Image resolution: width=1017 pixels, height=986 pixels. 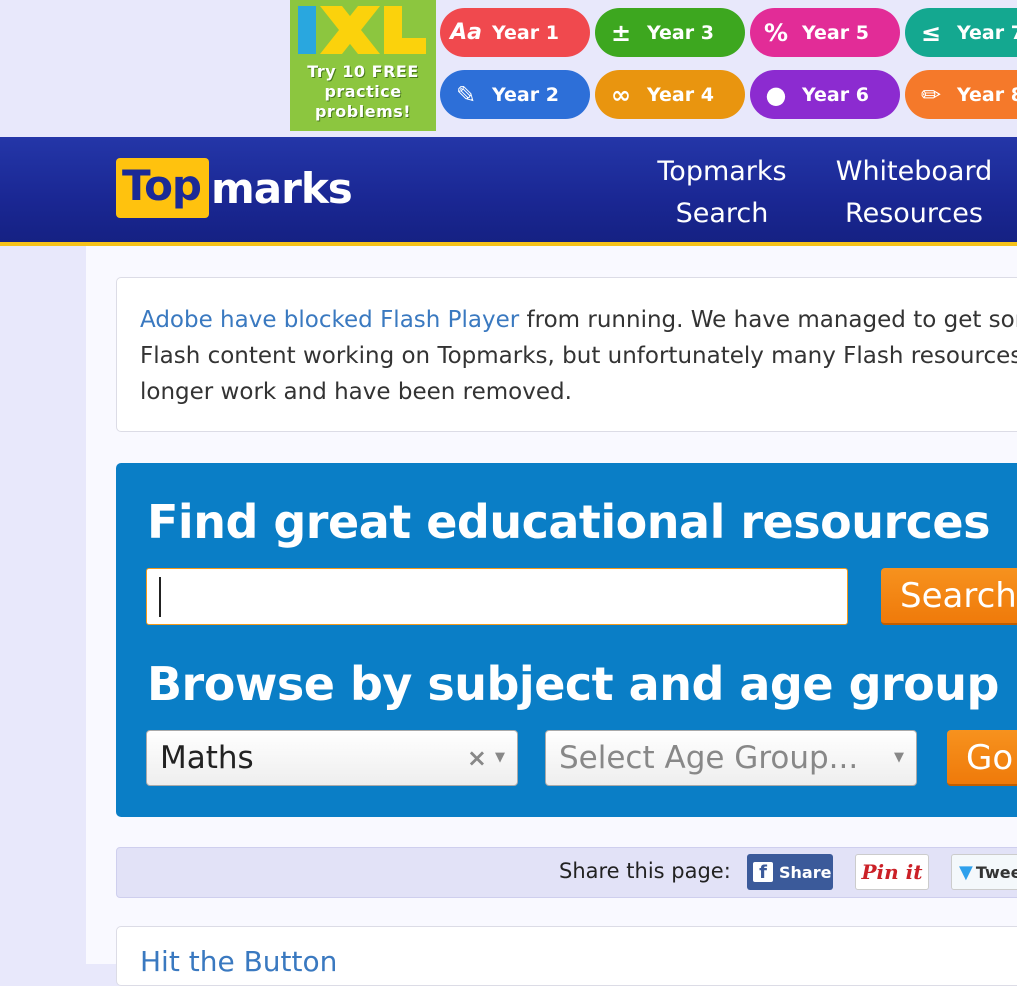 I want to click on twitter-button: ▼ Tweet, so click(x=984, y=872).